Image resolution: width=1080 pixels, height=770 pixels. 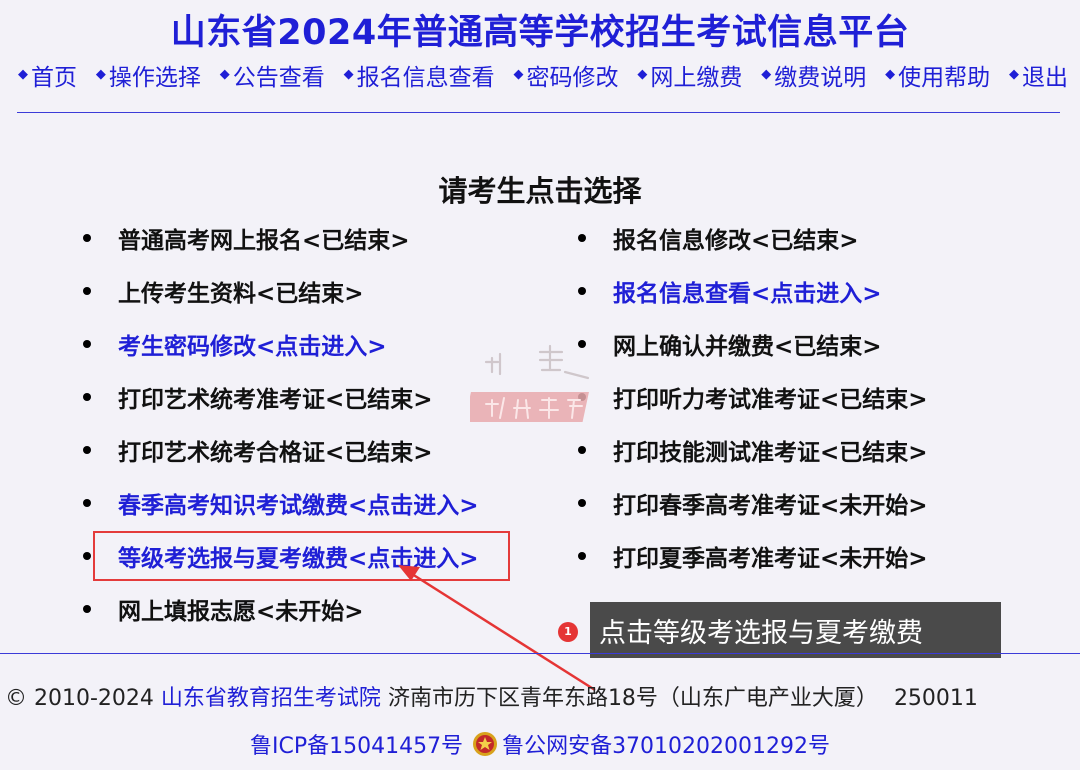 What do you see at coordinates (820, 78) in the screenshot?
I see `nav-label: 缴费说明` at bounding box center [820, 78].